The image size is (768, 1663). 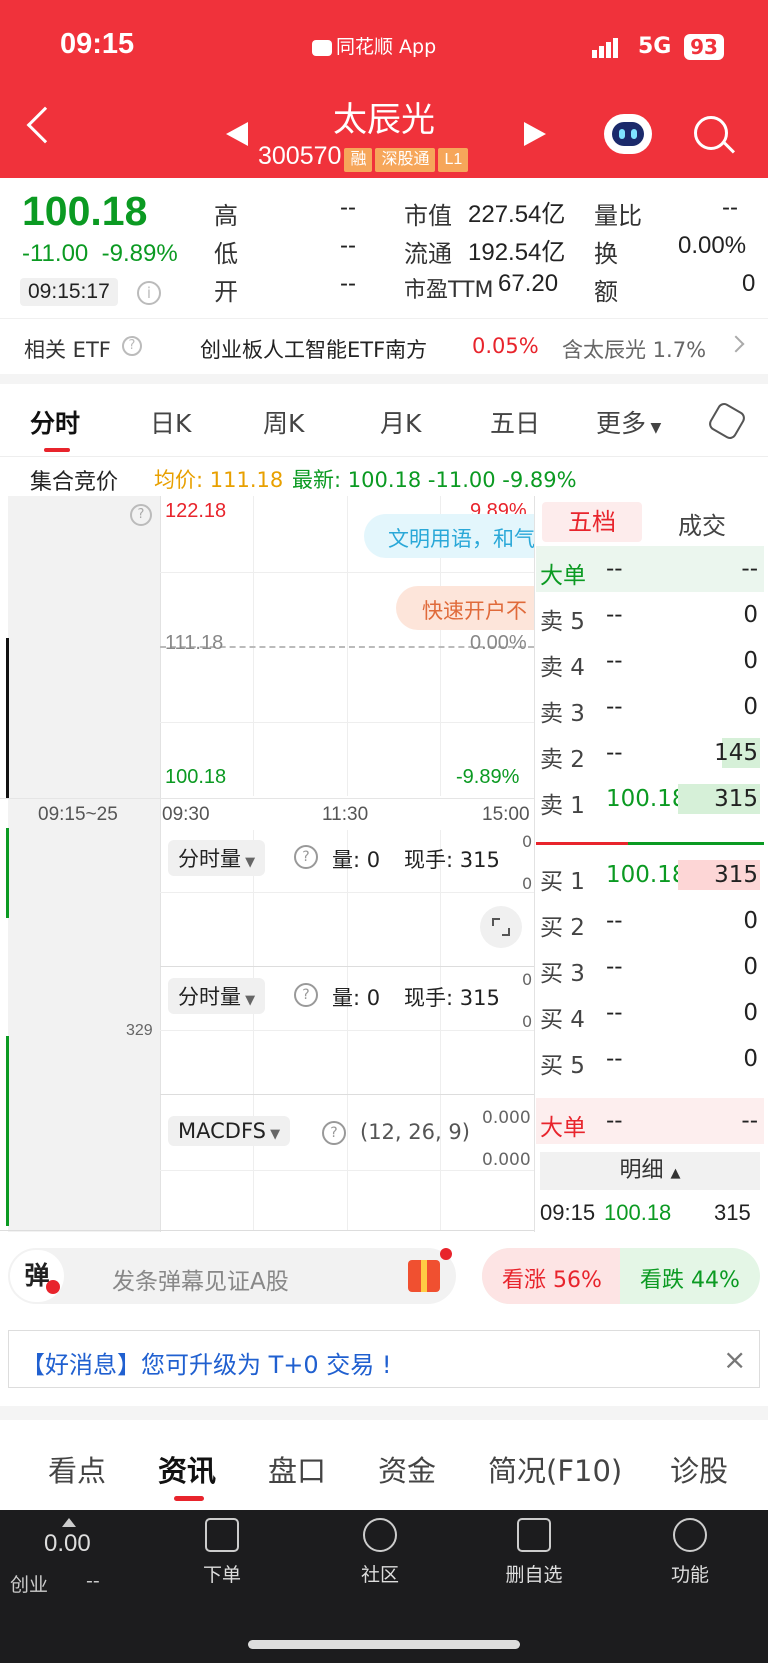 I want to click on sell-label: 卖 1, so click(x=562, y=806).